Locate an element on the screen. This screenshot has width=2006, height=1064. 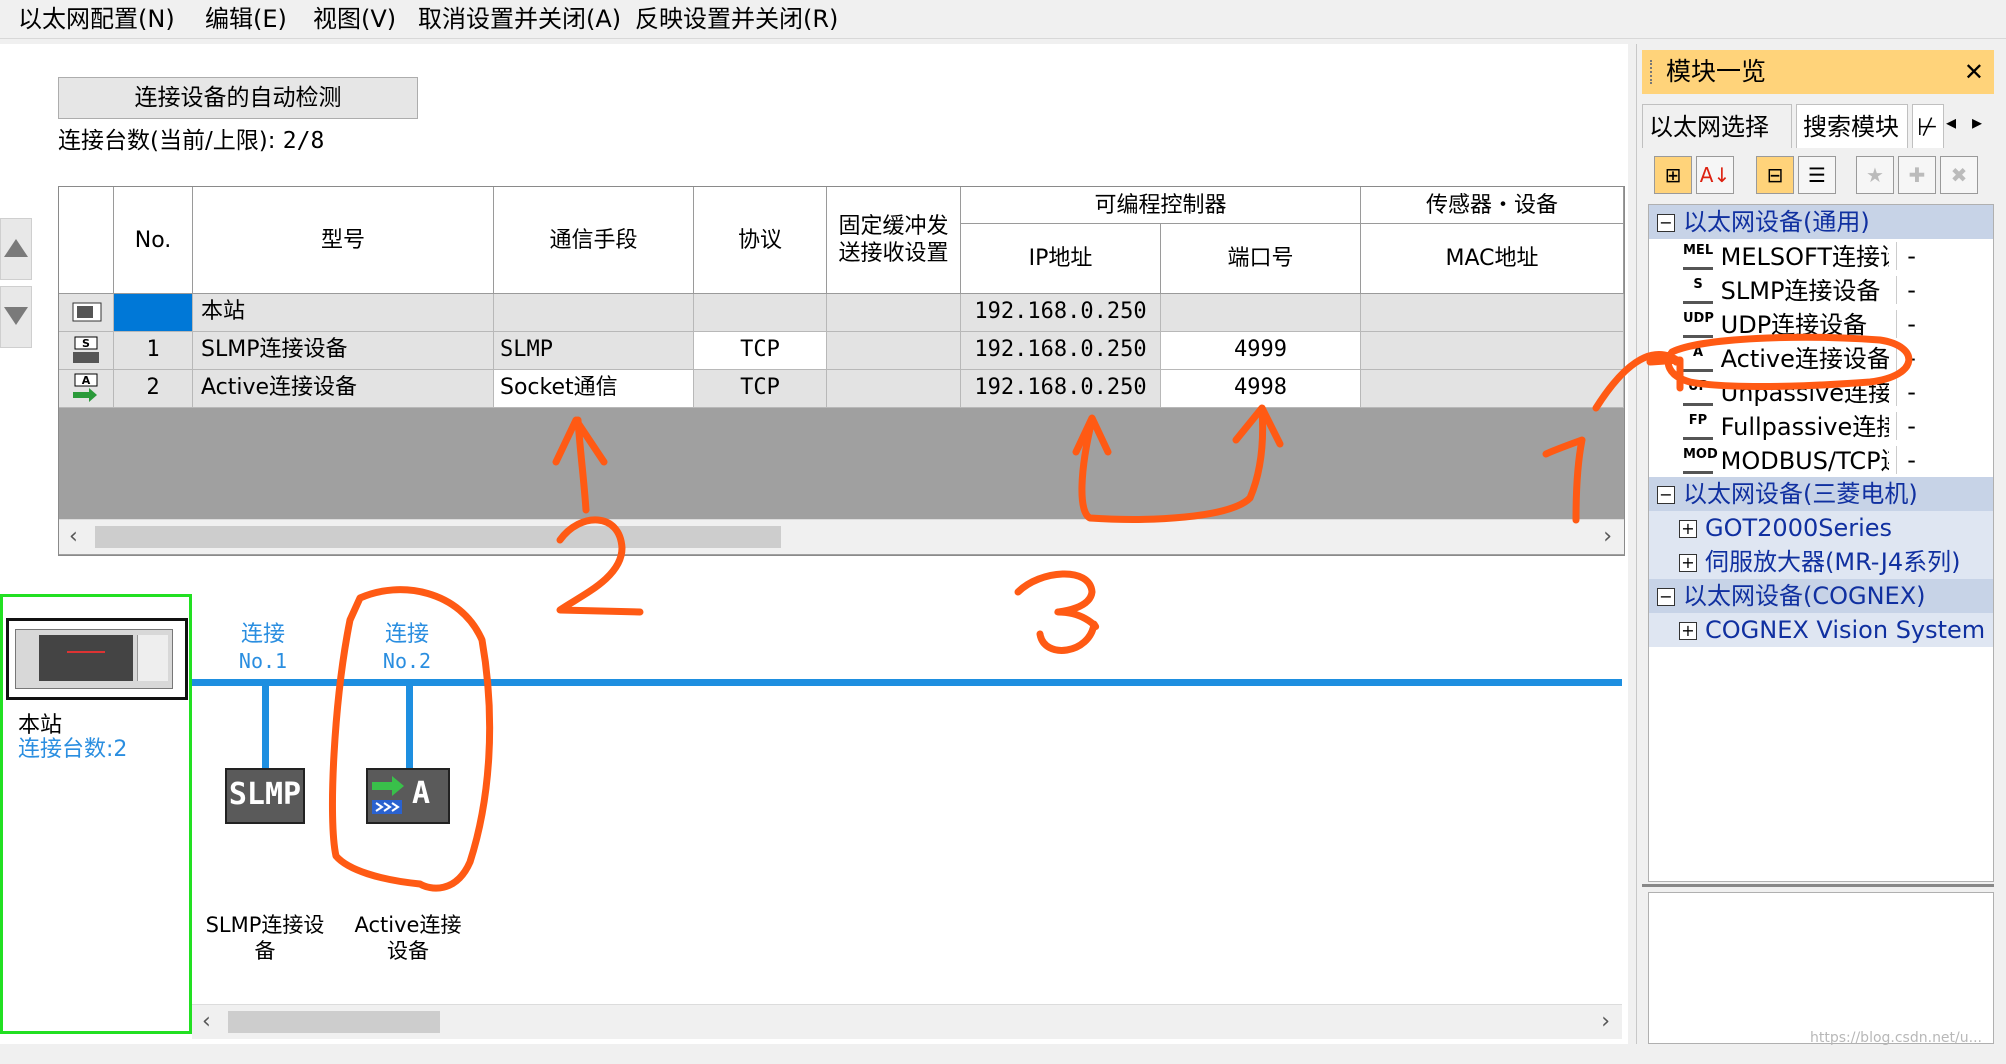
circle-active-item is located at coordinates (1788, 361).